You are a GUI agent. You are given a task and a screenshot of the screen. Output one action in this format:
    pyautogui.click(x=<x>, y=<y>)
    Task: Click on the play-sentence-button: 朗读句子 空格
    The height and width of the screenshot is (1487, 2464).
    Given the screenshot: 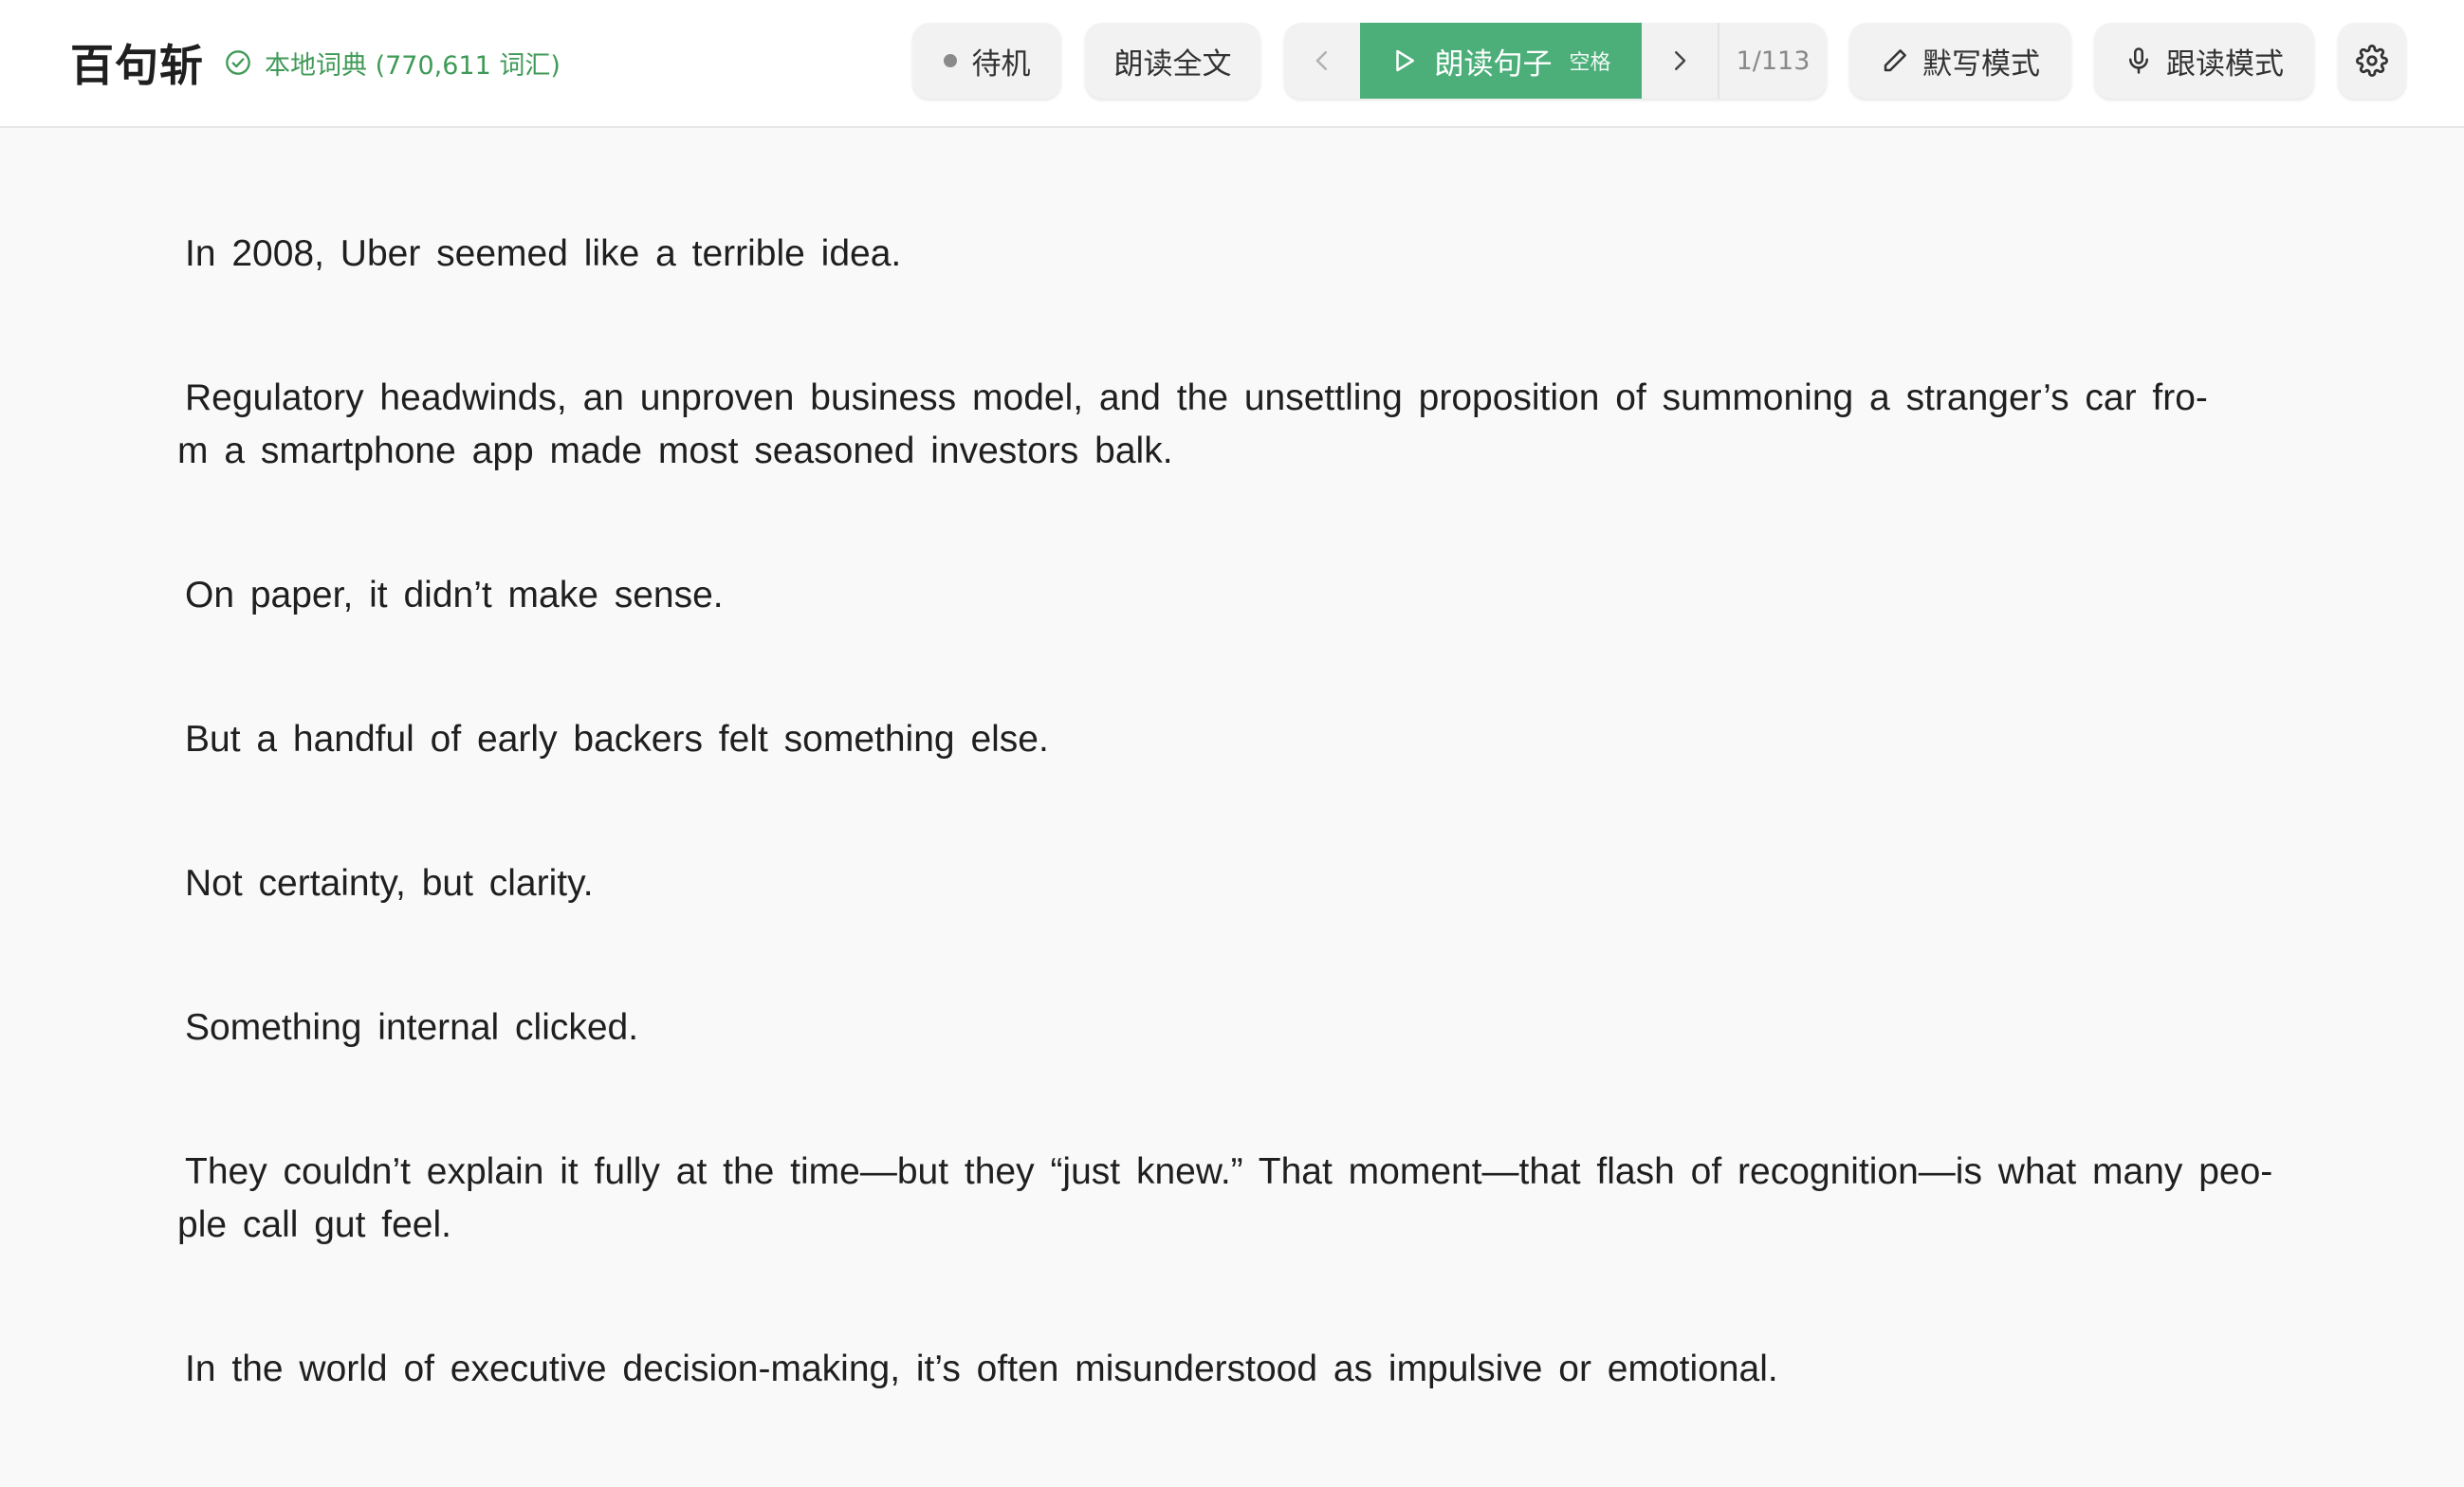 What is the action you would take?
    pyautogui.click(x=1501, y=61)
    